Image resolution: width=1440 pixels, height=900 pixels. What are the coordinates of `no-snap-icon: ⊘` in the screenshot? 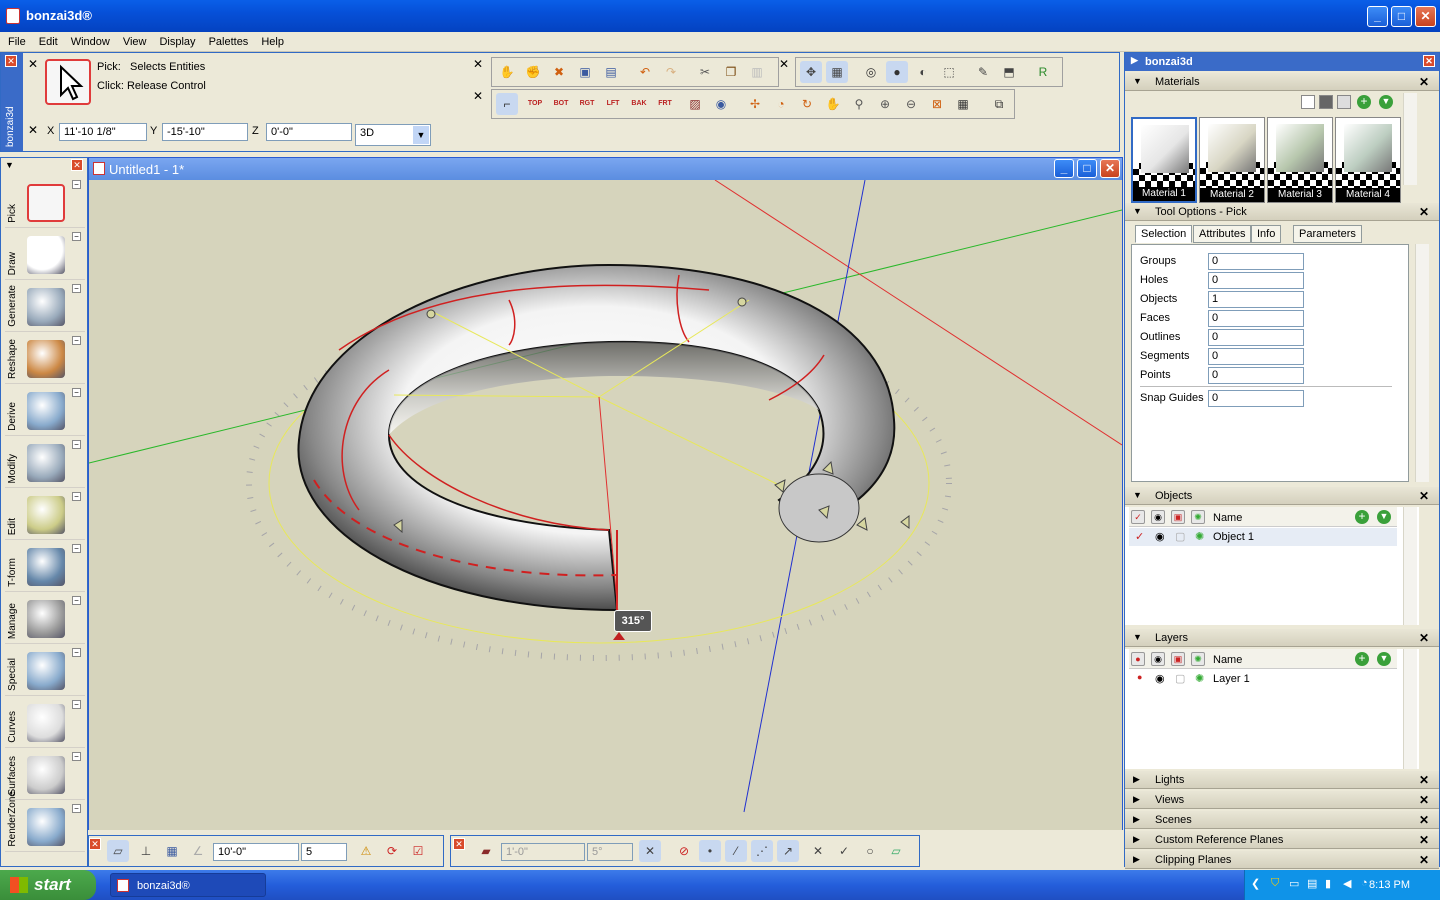 It's located at (684, 851).